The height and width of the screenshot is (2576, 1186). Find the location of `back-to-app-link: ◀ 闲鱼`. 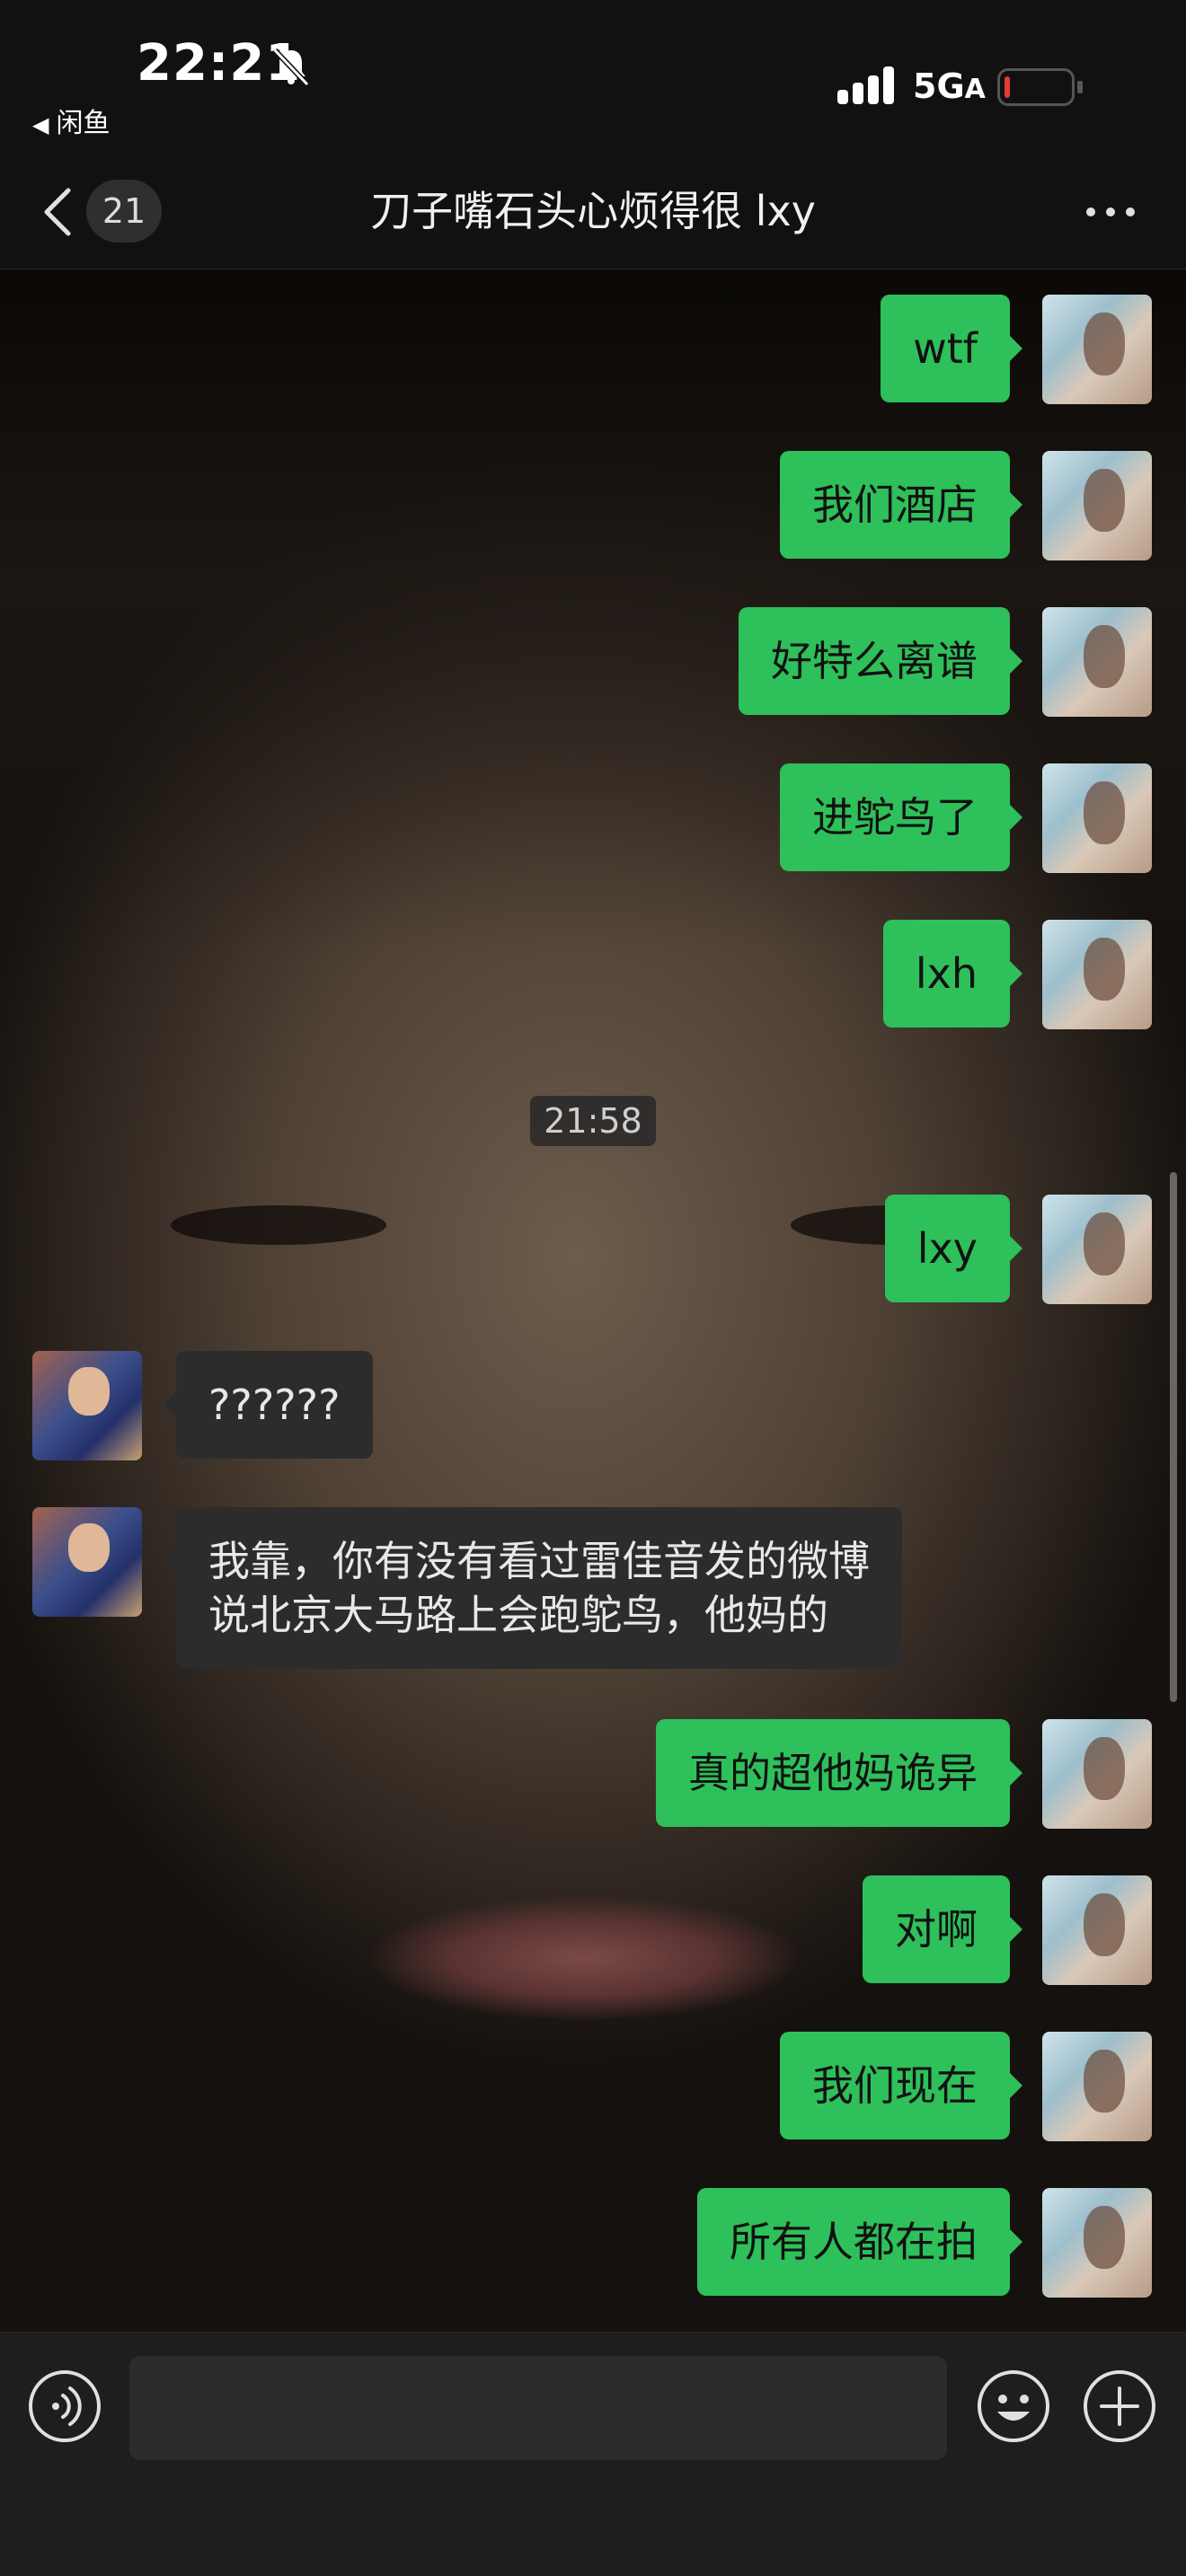

back-to-app-link: ◀ 闲鱼 is located at coordinates (71, 120).